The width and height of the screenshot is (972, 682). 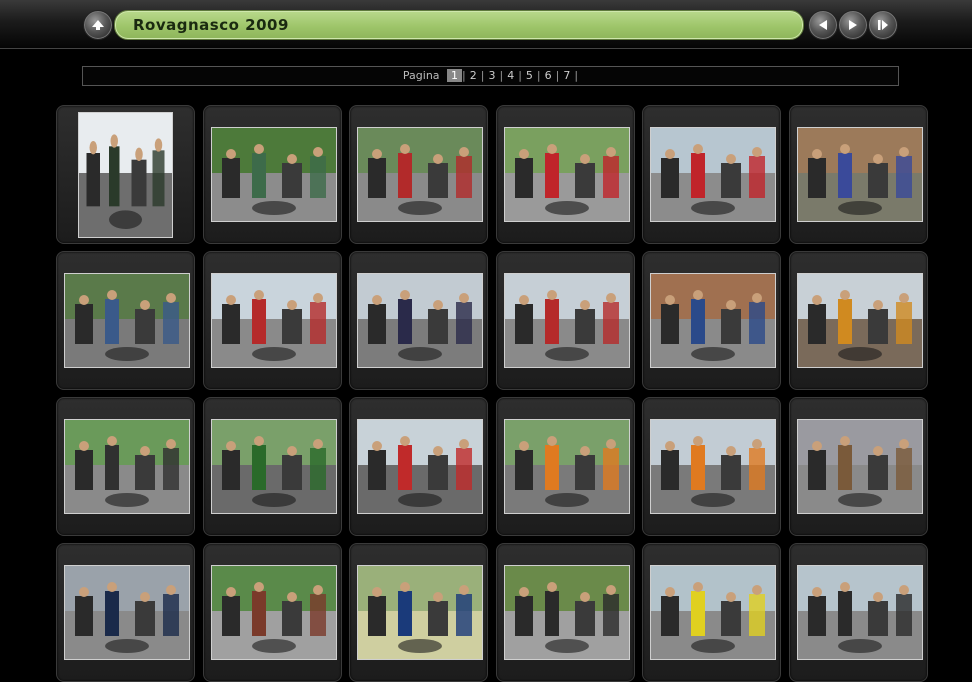 I want to click on up-button, so click(x=98, y=25).